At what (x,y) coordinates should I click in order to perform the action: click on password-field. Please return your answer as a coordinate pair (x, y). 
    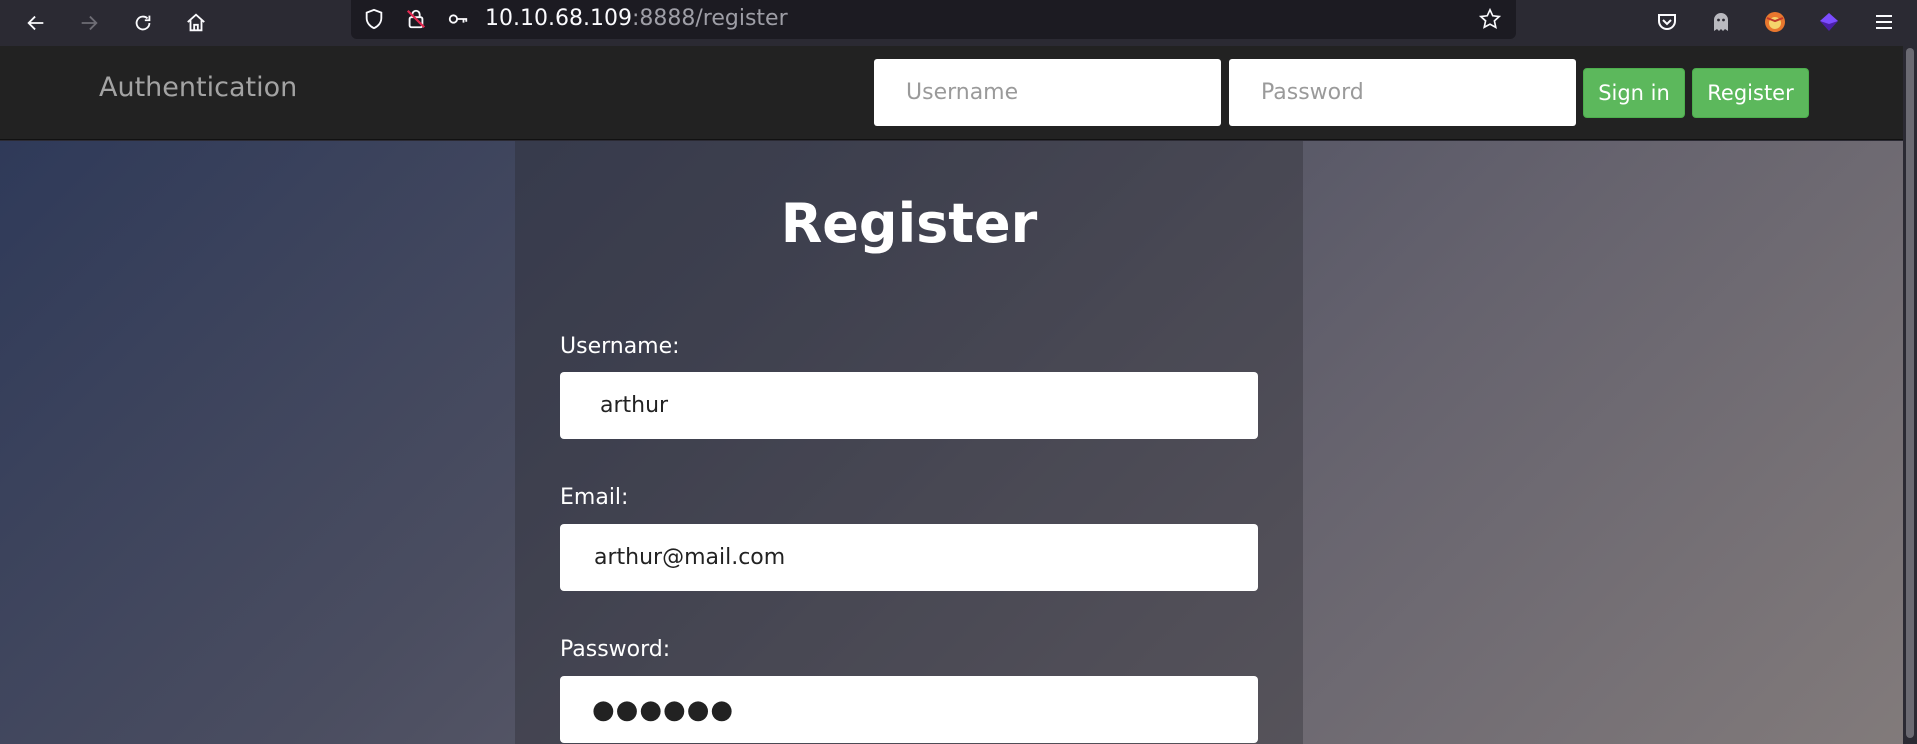
    Looking at the image, I should click on (909, 709).